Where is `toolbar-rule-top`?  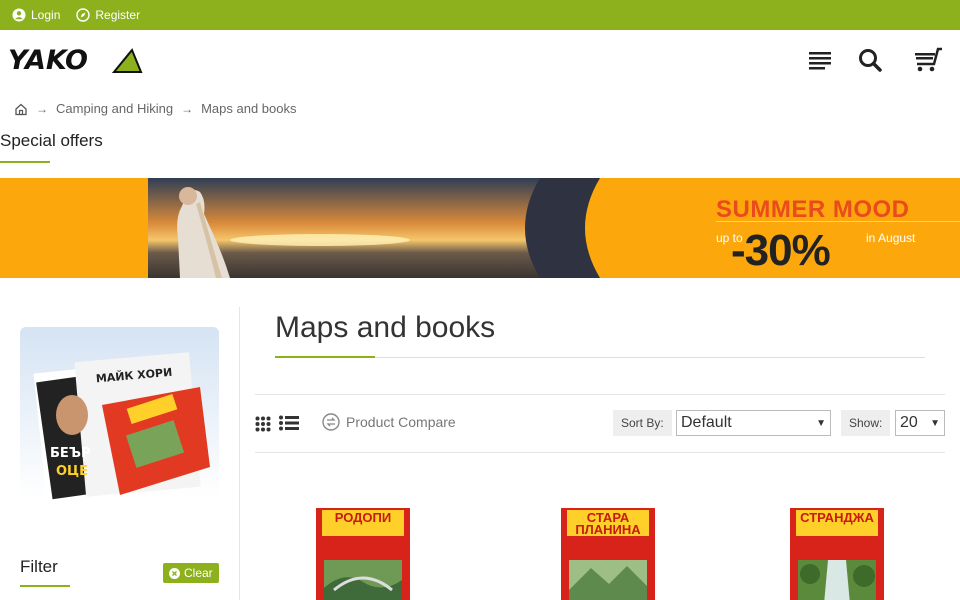
toolbar-rule-top is located at coordinates (600, 394).